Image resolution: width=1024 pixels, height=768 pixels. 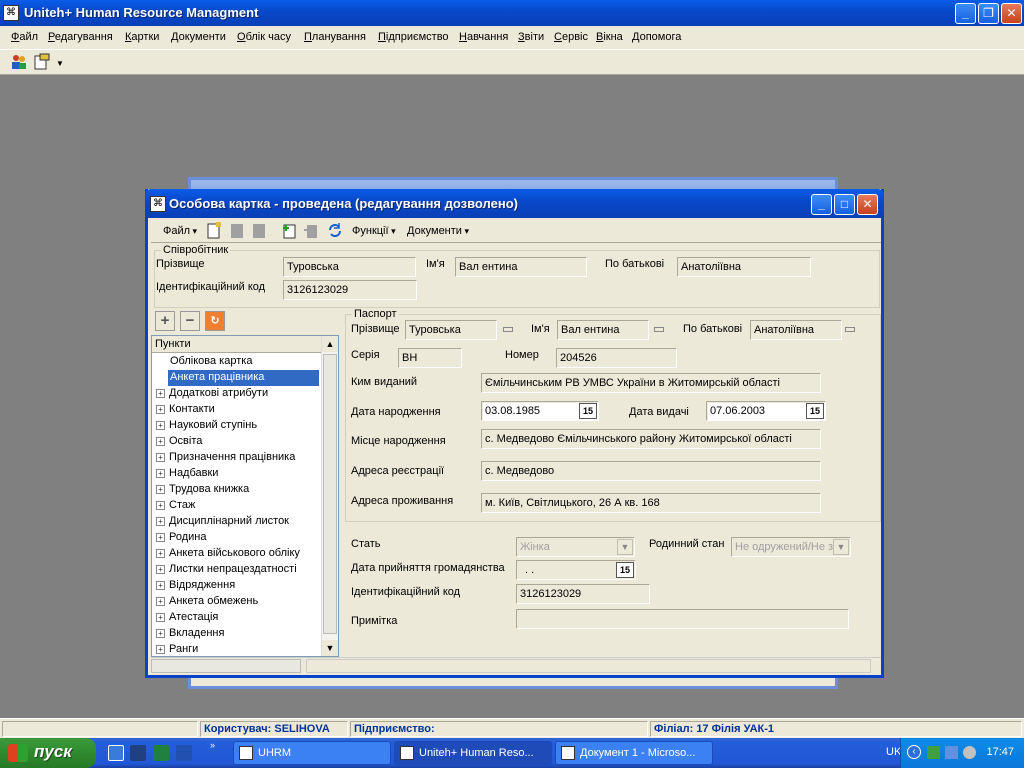 I want to click on users-icon, so click(x=19, y=62).